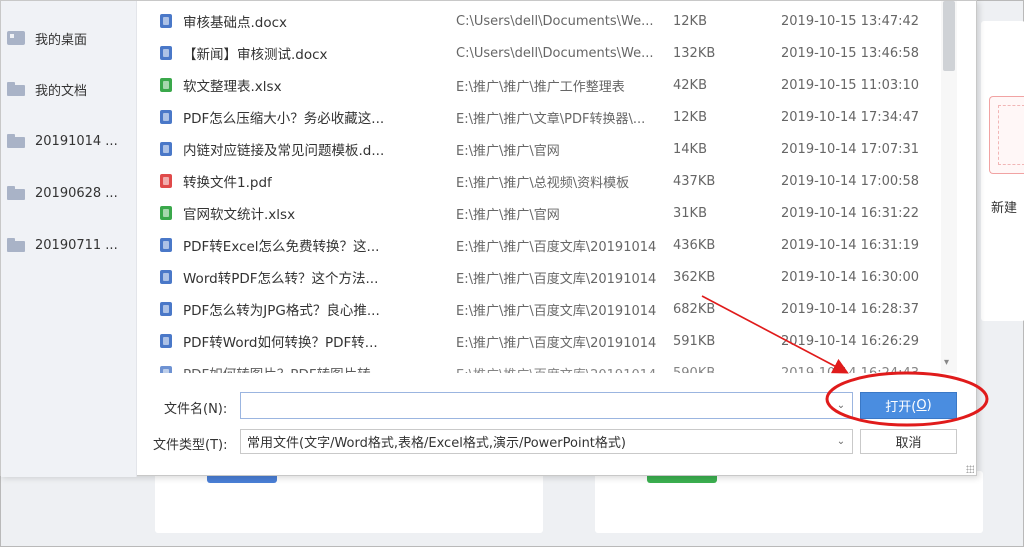 Image resolution: width=1024 pixels, height=547 pixels. What do you see at coordinates (1006, 135) in the screenshot?
I see `new-document-tile` at bounding box center [1006, 135].